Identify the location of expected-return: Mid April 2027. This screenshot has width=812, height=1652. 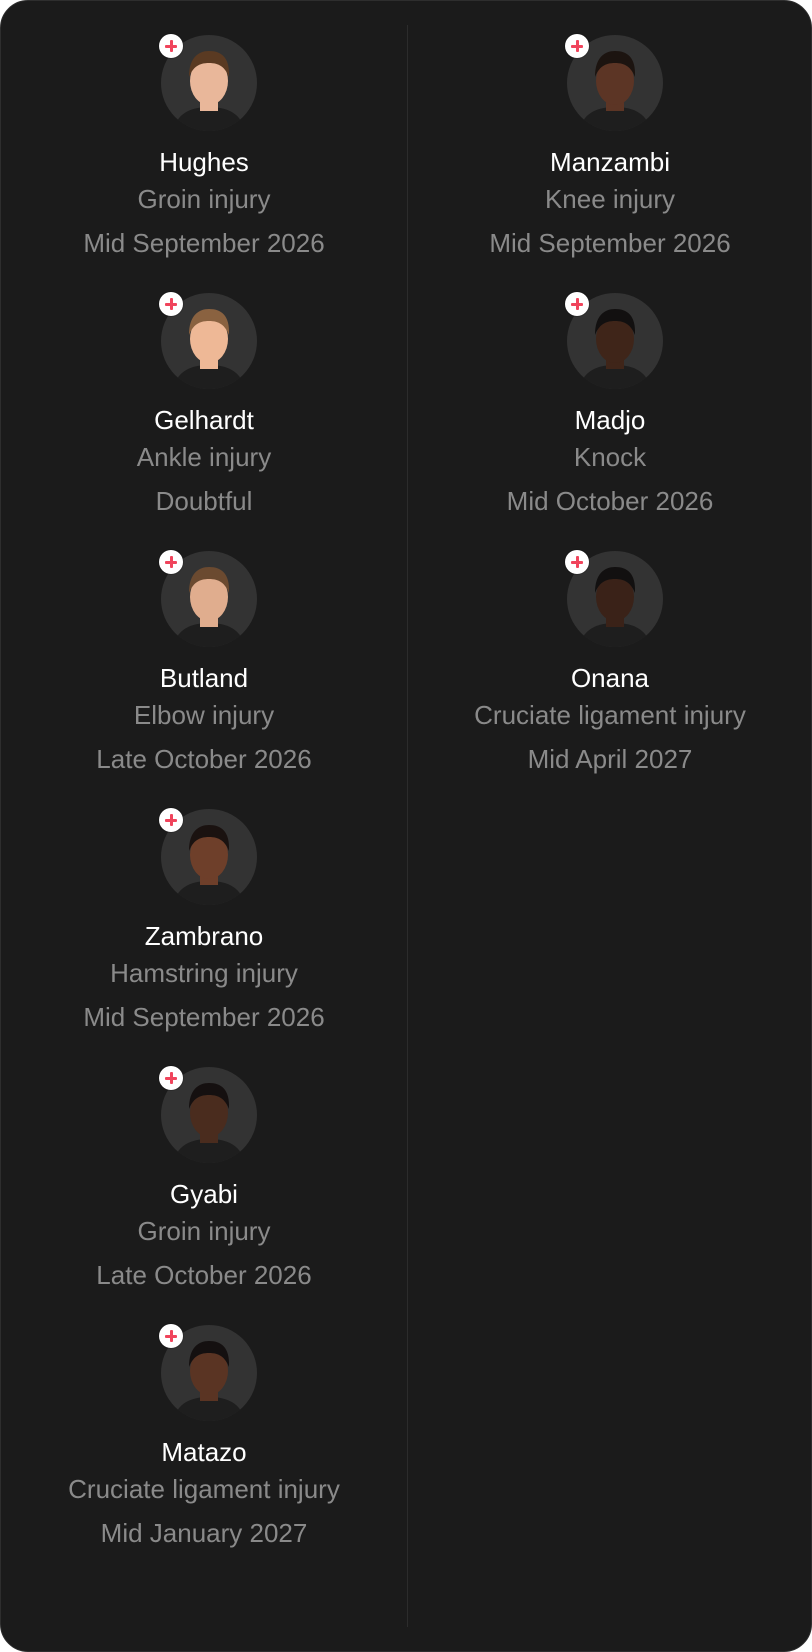
(610, 759).